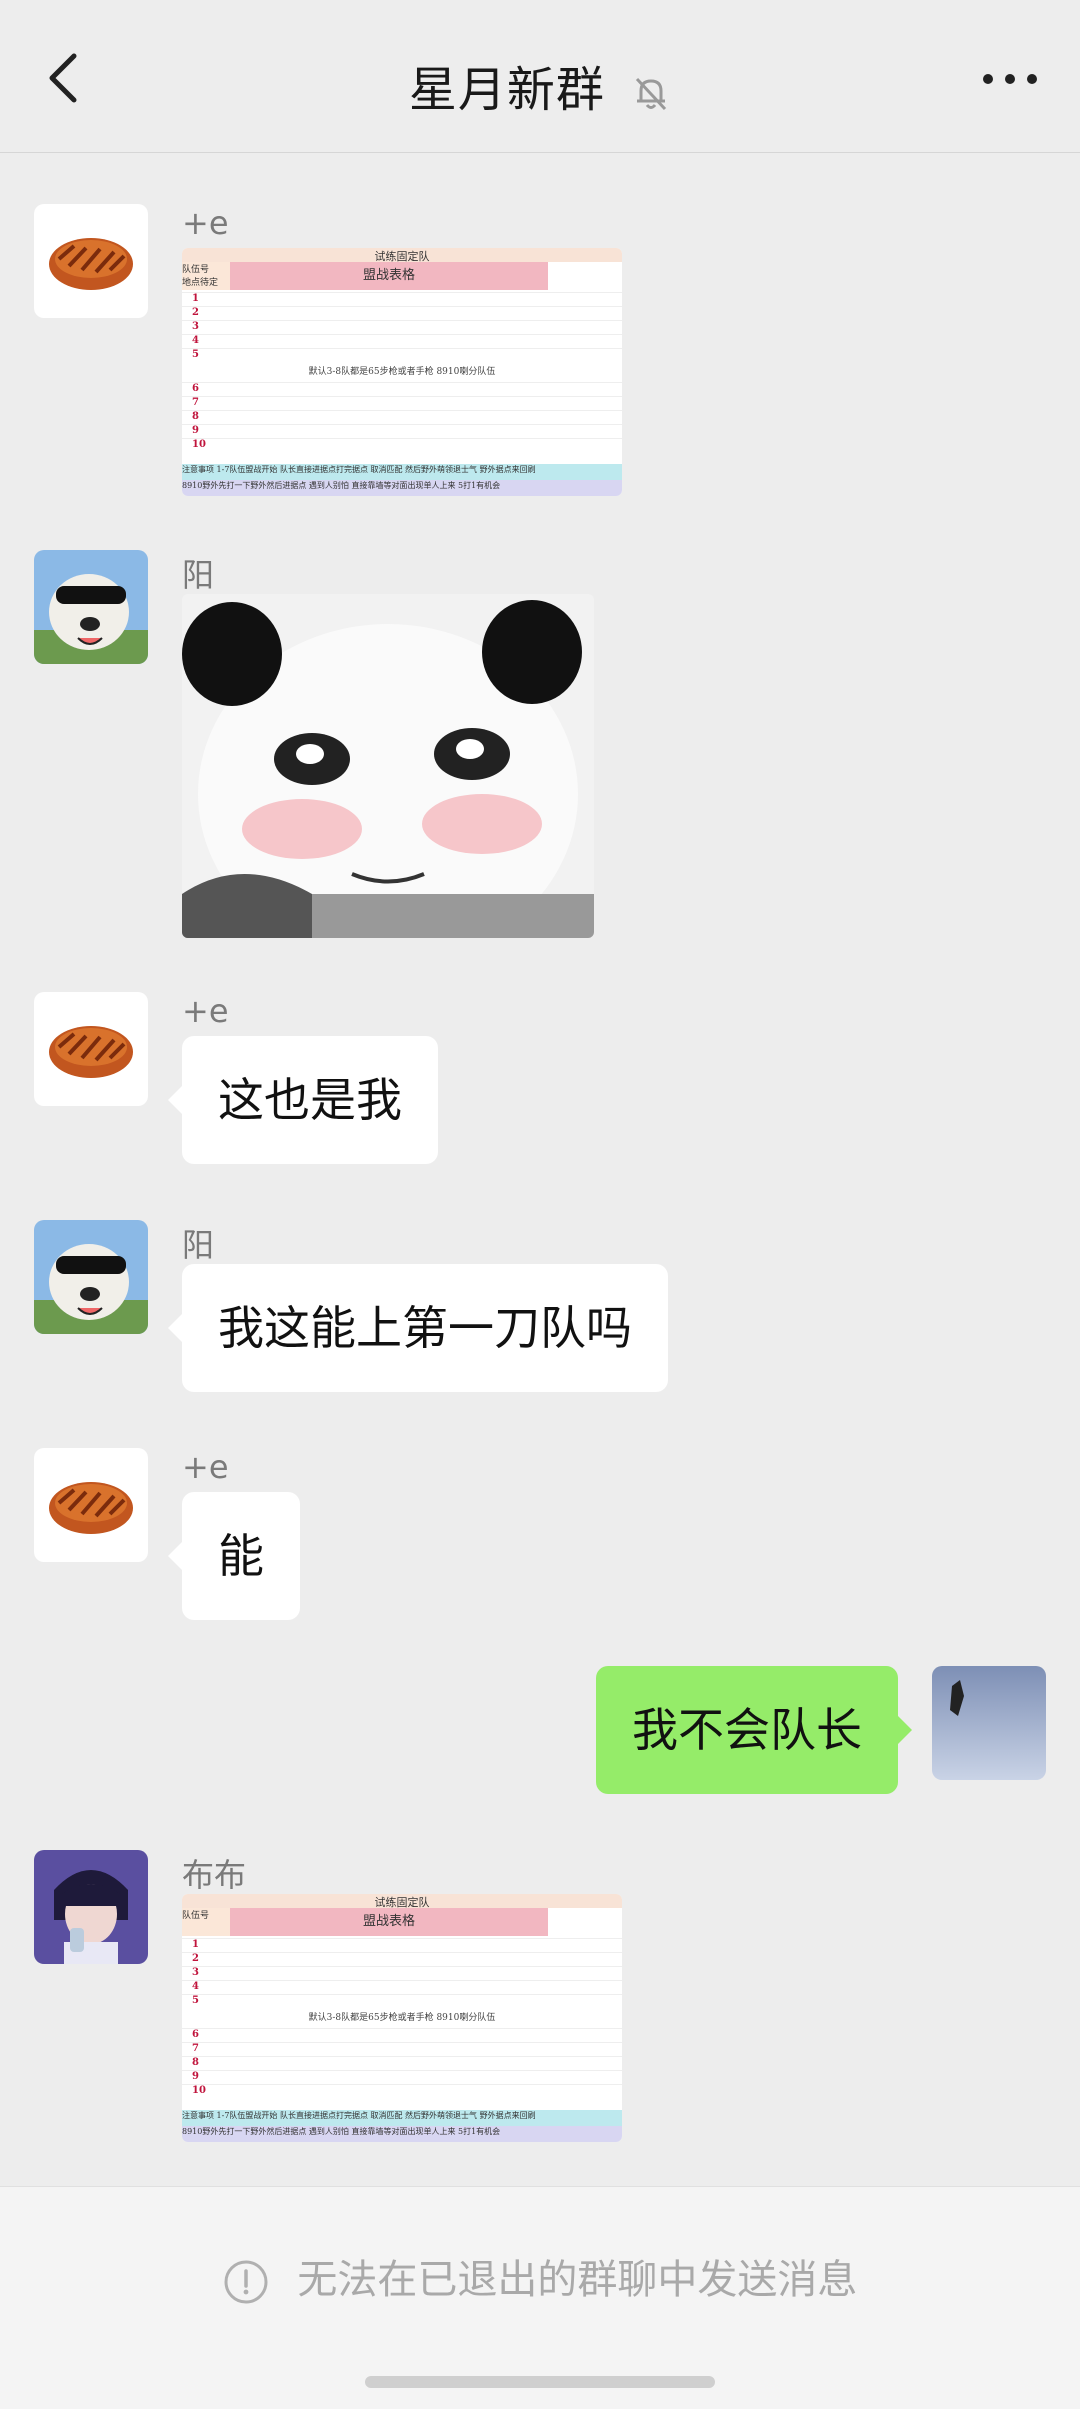 This screenshot has width=1080, height=2409. I want to click on sky-avatar-icon, so click(989, 1723).